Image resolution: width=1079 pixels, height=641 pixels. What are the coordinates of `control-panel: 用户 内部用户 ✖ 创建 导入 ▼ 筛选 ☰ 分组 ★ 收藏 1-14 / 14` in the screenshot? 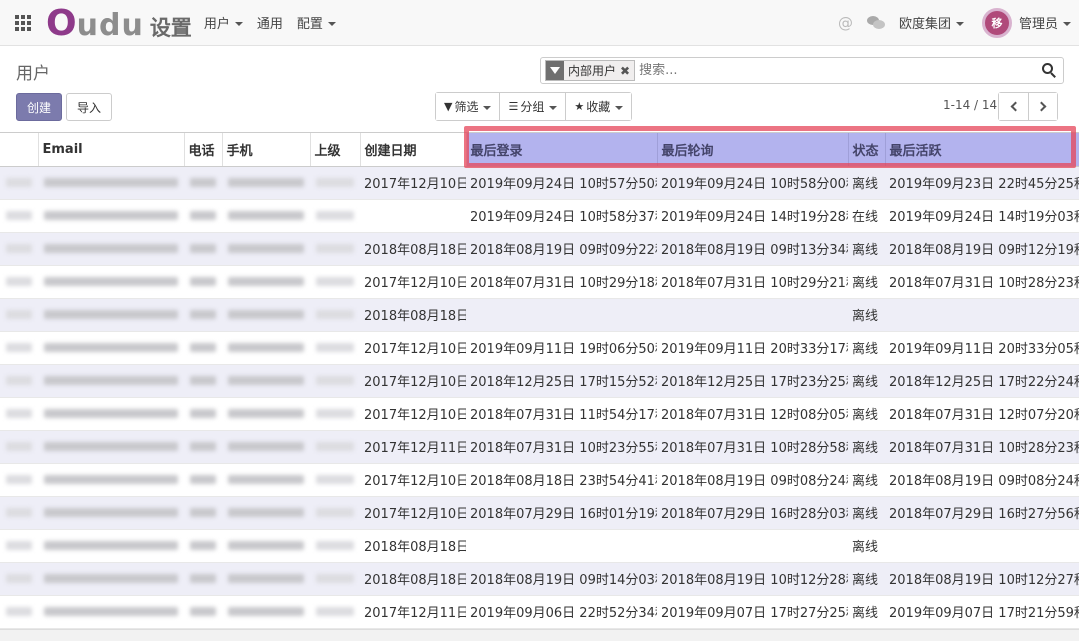 It's located at (539, 89).